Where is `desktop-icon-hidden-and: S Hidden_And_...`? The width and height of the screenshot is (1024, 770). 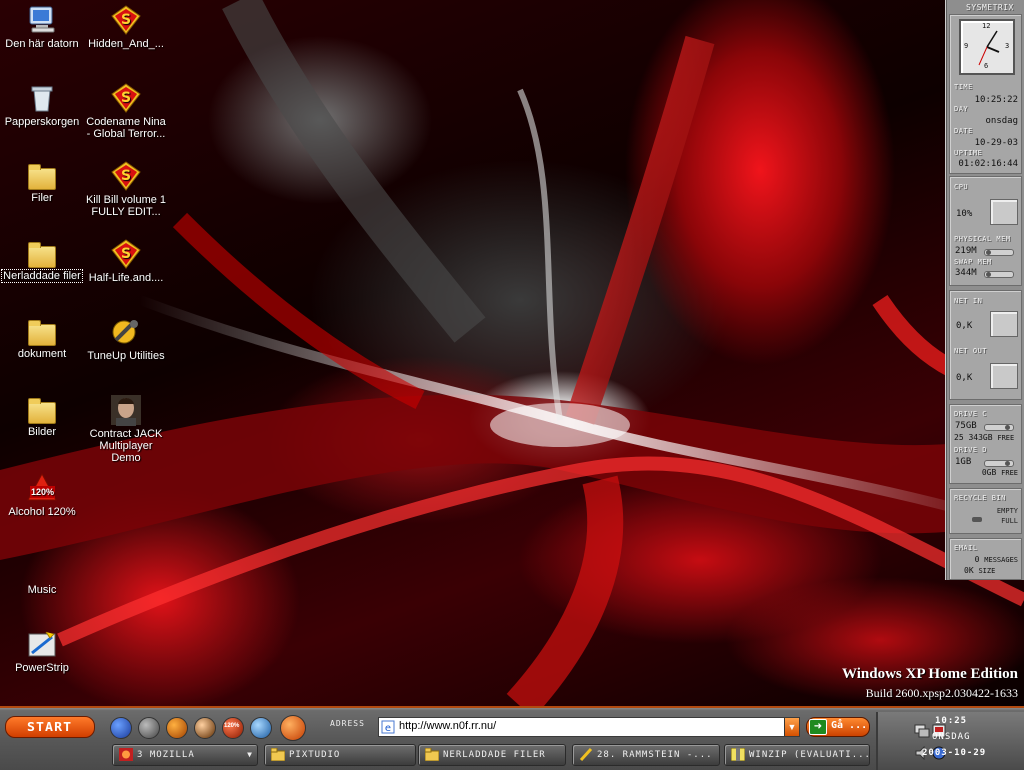 desktop-icon-hidden-and: S Hidden_And_... is located at coordinates (126, 27).